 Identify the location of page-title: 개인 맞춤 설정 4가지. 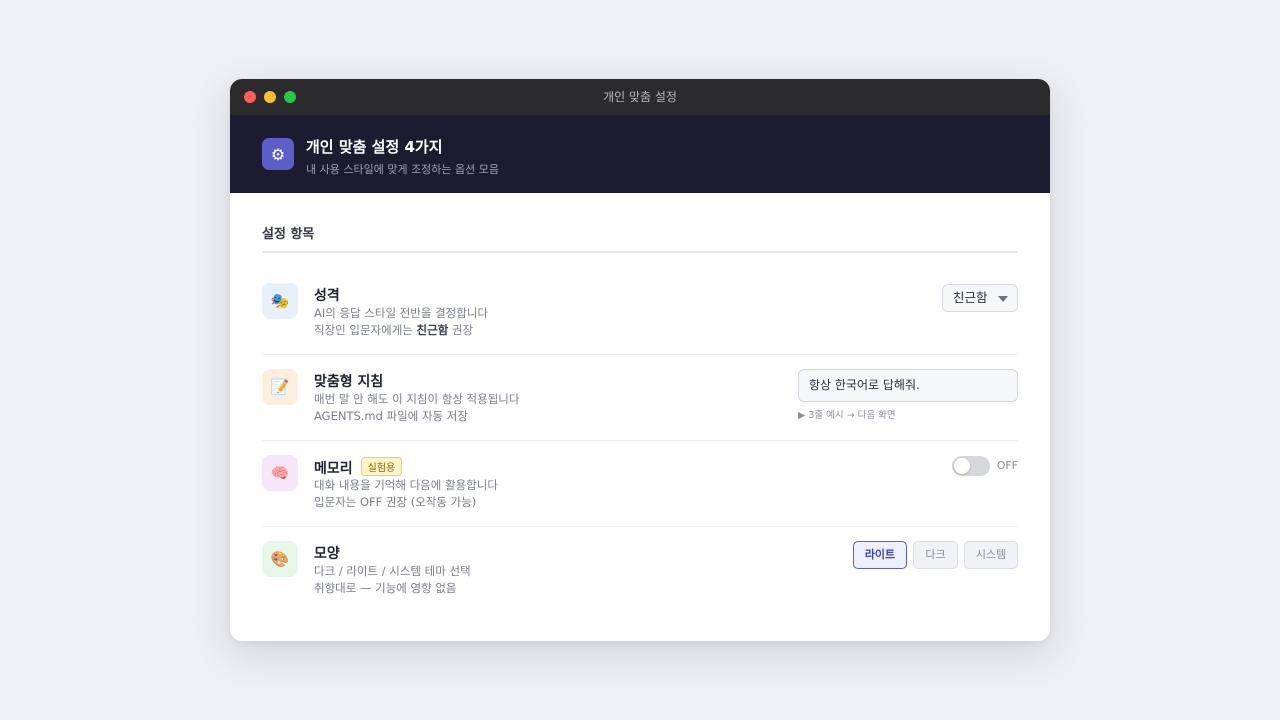
(374, 147).